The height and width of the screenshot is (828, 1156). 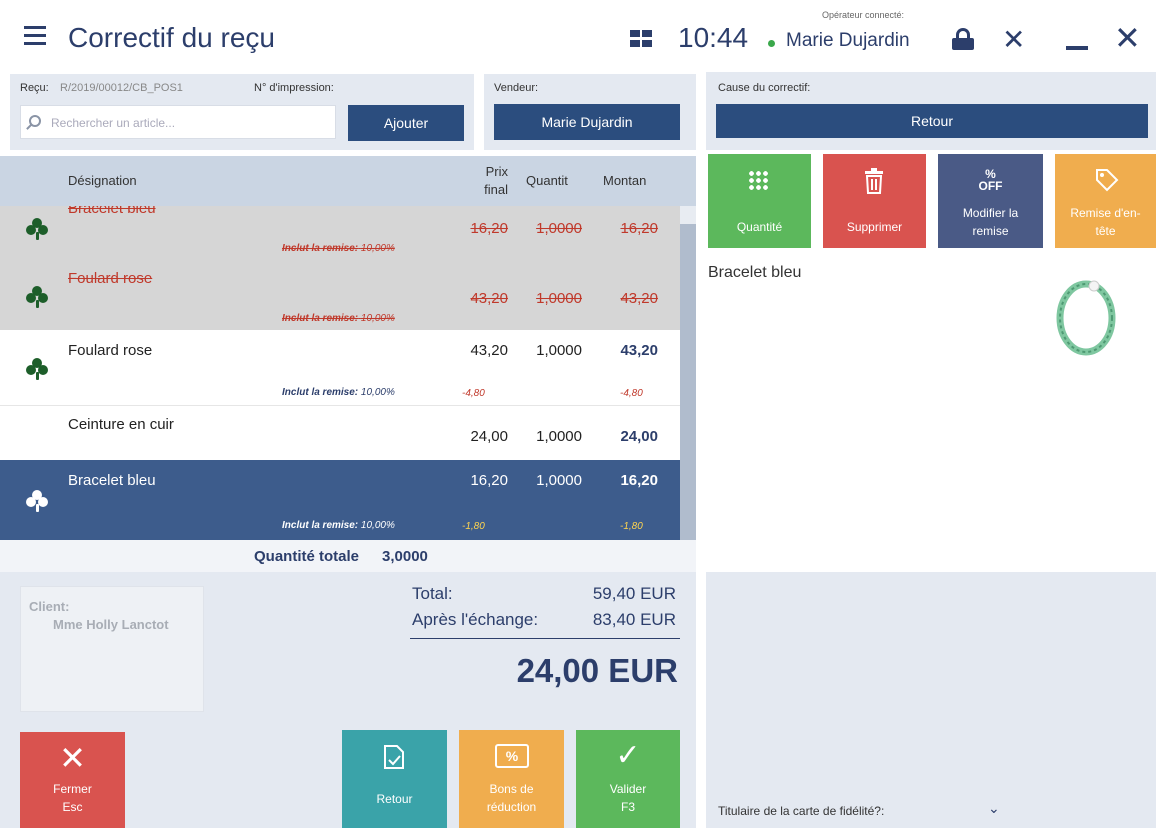 I want to click on client-label: Client:, so click(x=49, y=606).